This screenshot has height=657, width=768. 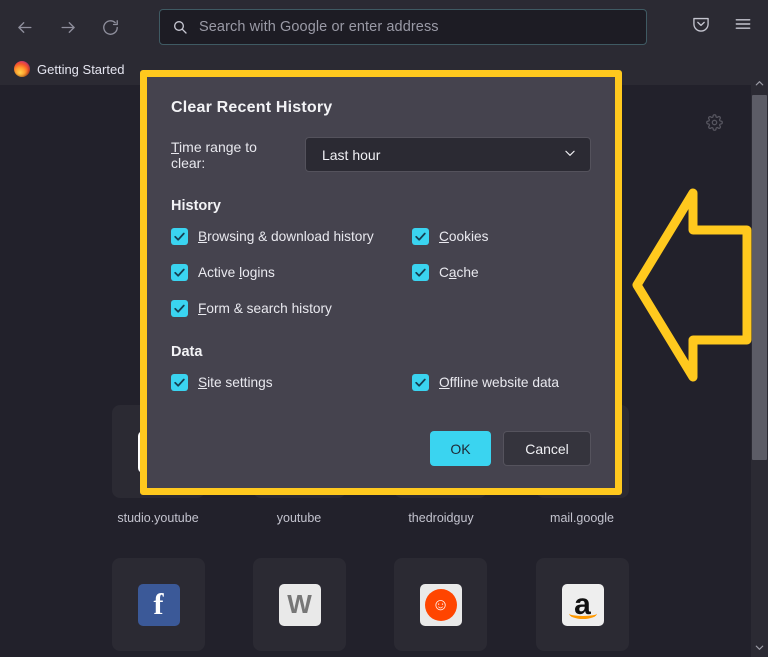 I want to click on reload-button, so click(x=110, y=27).